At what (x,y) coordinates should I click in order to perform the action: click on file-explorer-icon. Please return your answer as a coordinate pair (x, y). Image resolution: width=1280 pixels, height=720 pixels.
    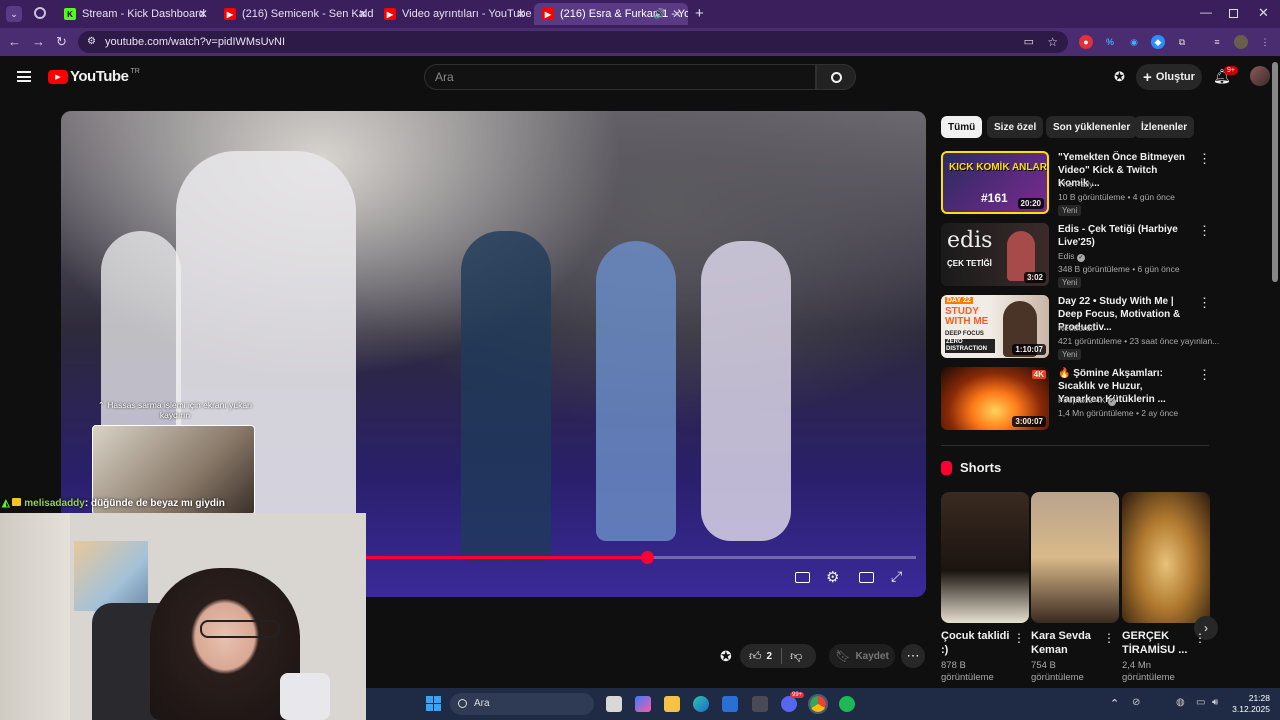
    Looking at the image, I should click on (672, 704).